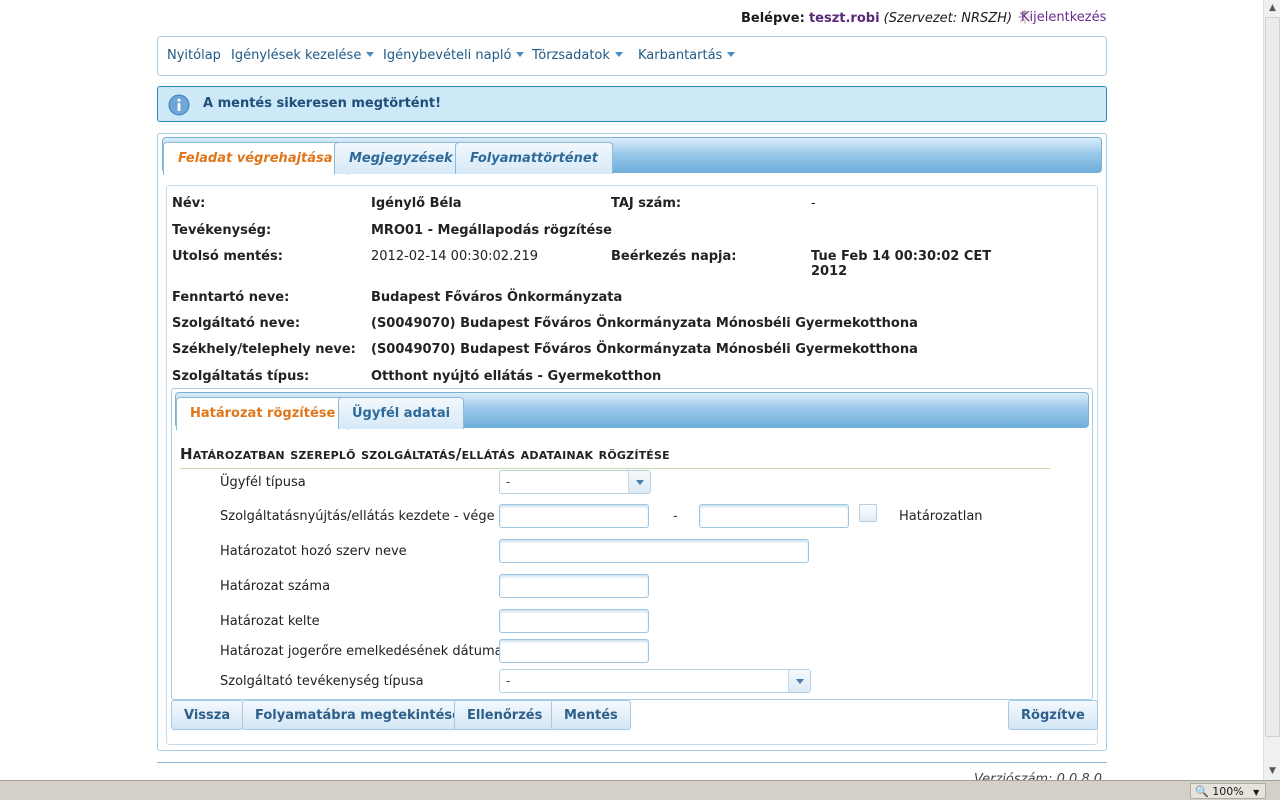  Describe the element at coordinates (640, 790) in the screenshot. I see `browser-status-bar: 🔍 100% ▼` at that location.